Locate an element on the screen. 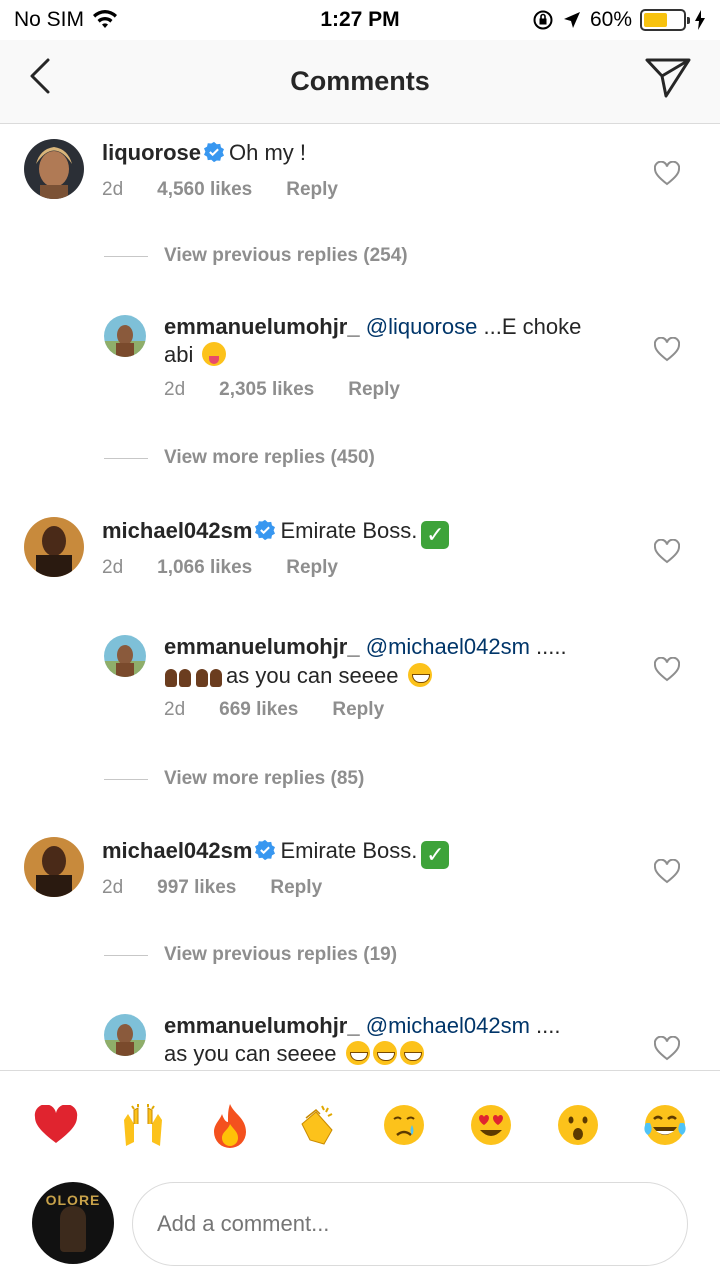  clock: 1:27 PM is located at coordinates (360, 19).